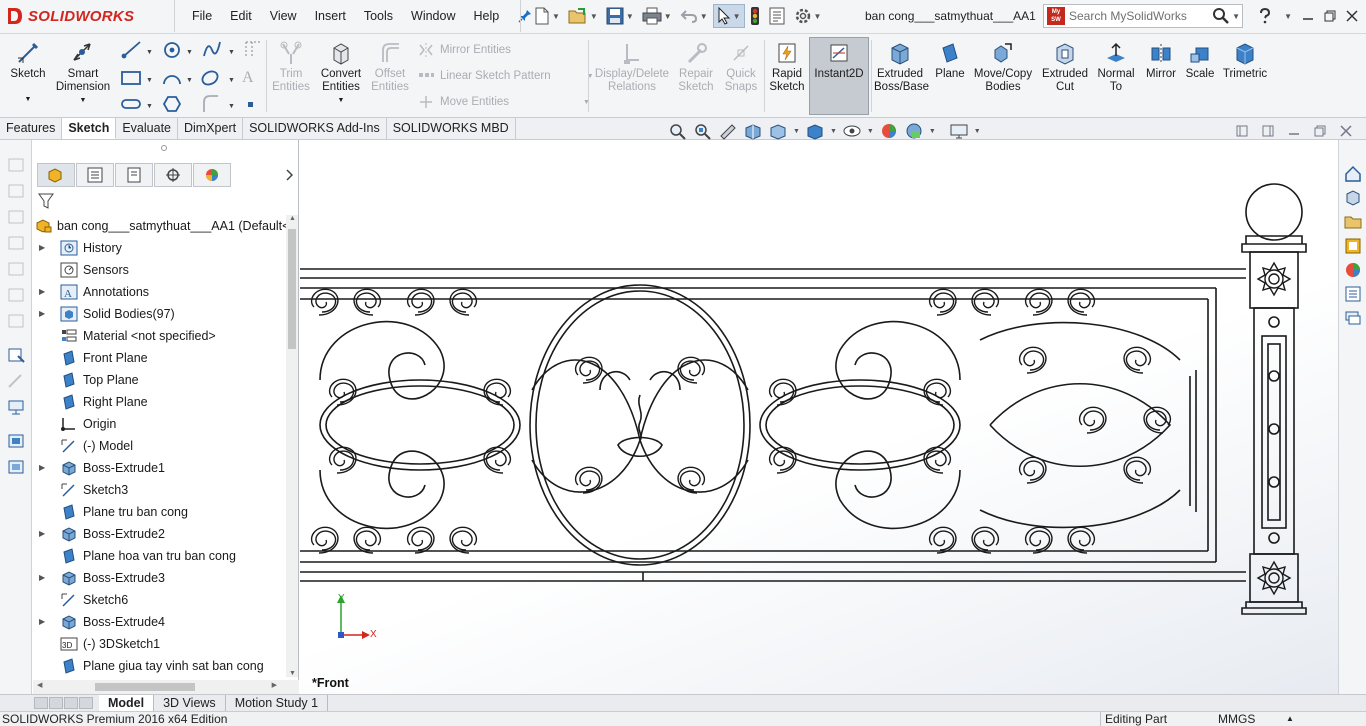  Describe the element at coordinates (777, 16) in the screenshot. I see `file-properties-button` at that location.